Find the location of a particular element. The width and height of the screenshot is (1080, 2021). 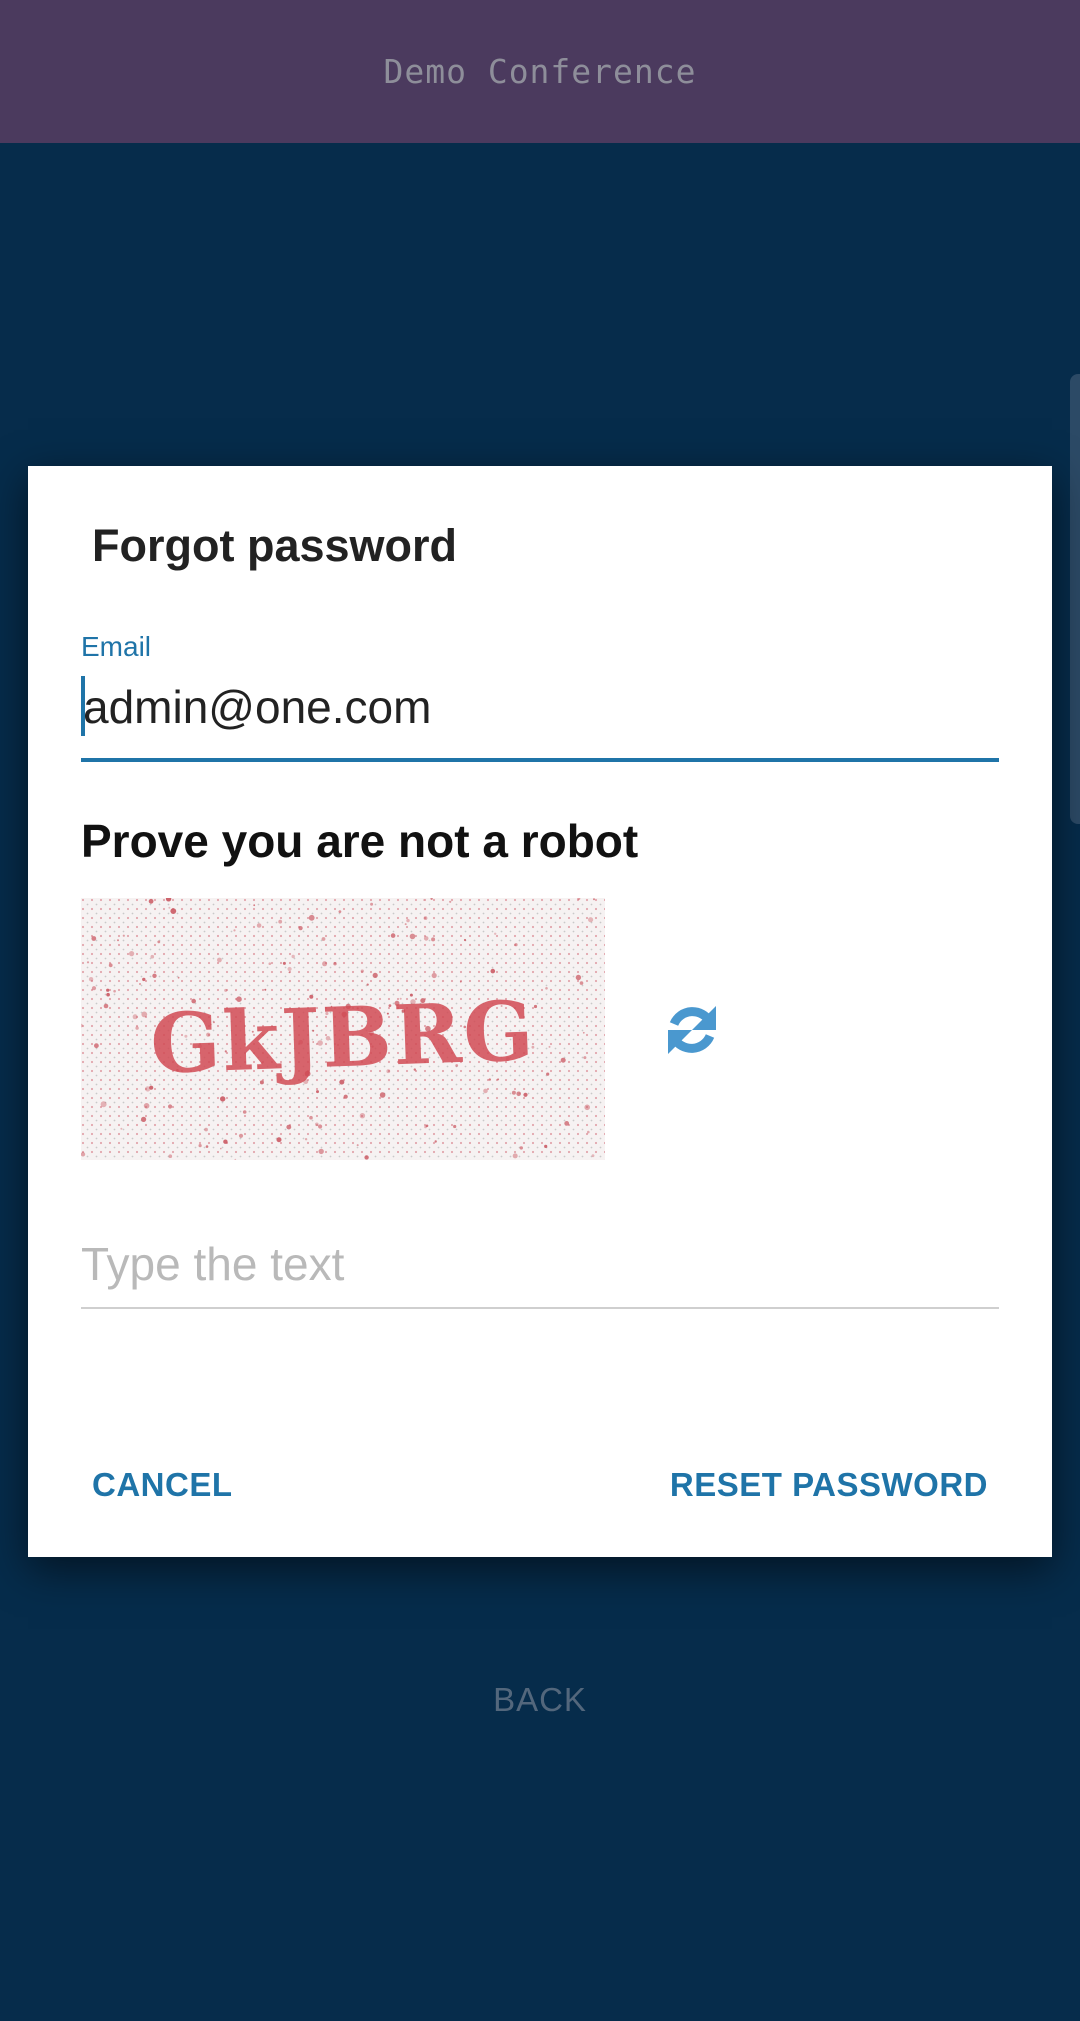

background-side-panel-edge is located at coordinates (1075, 599).